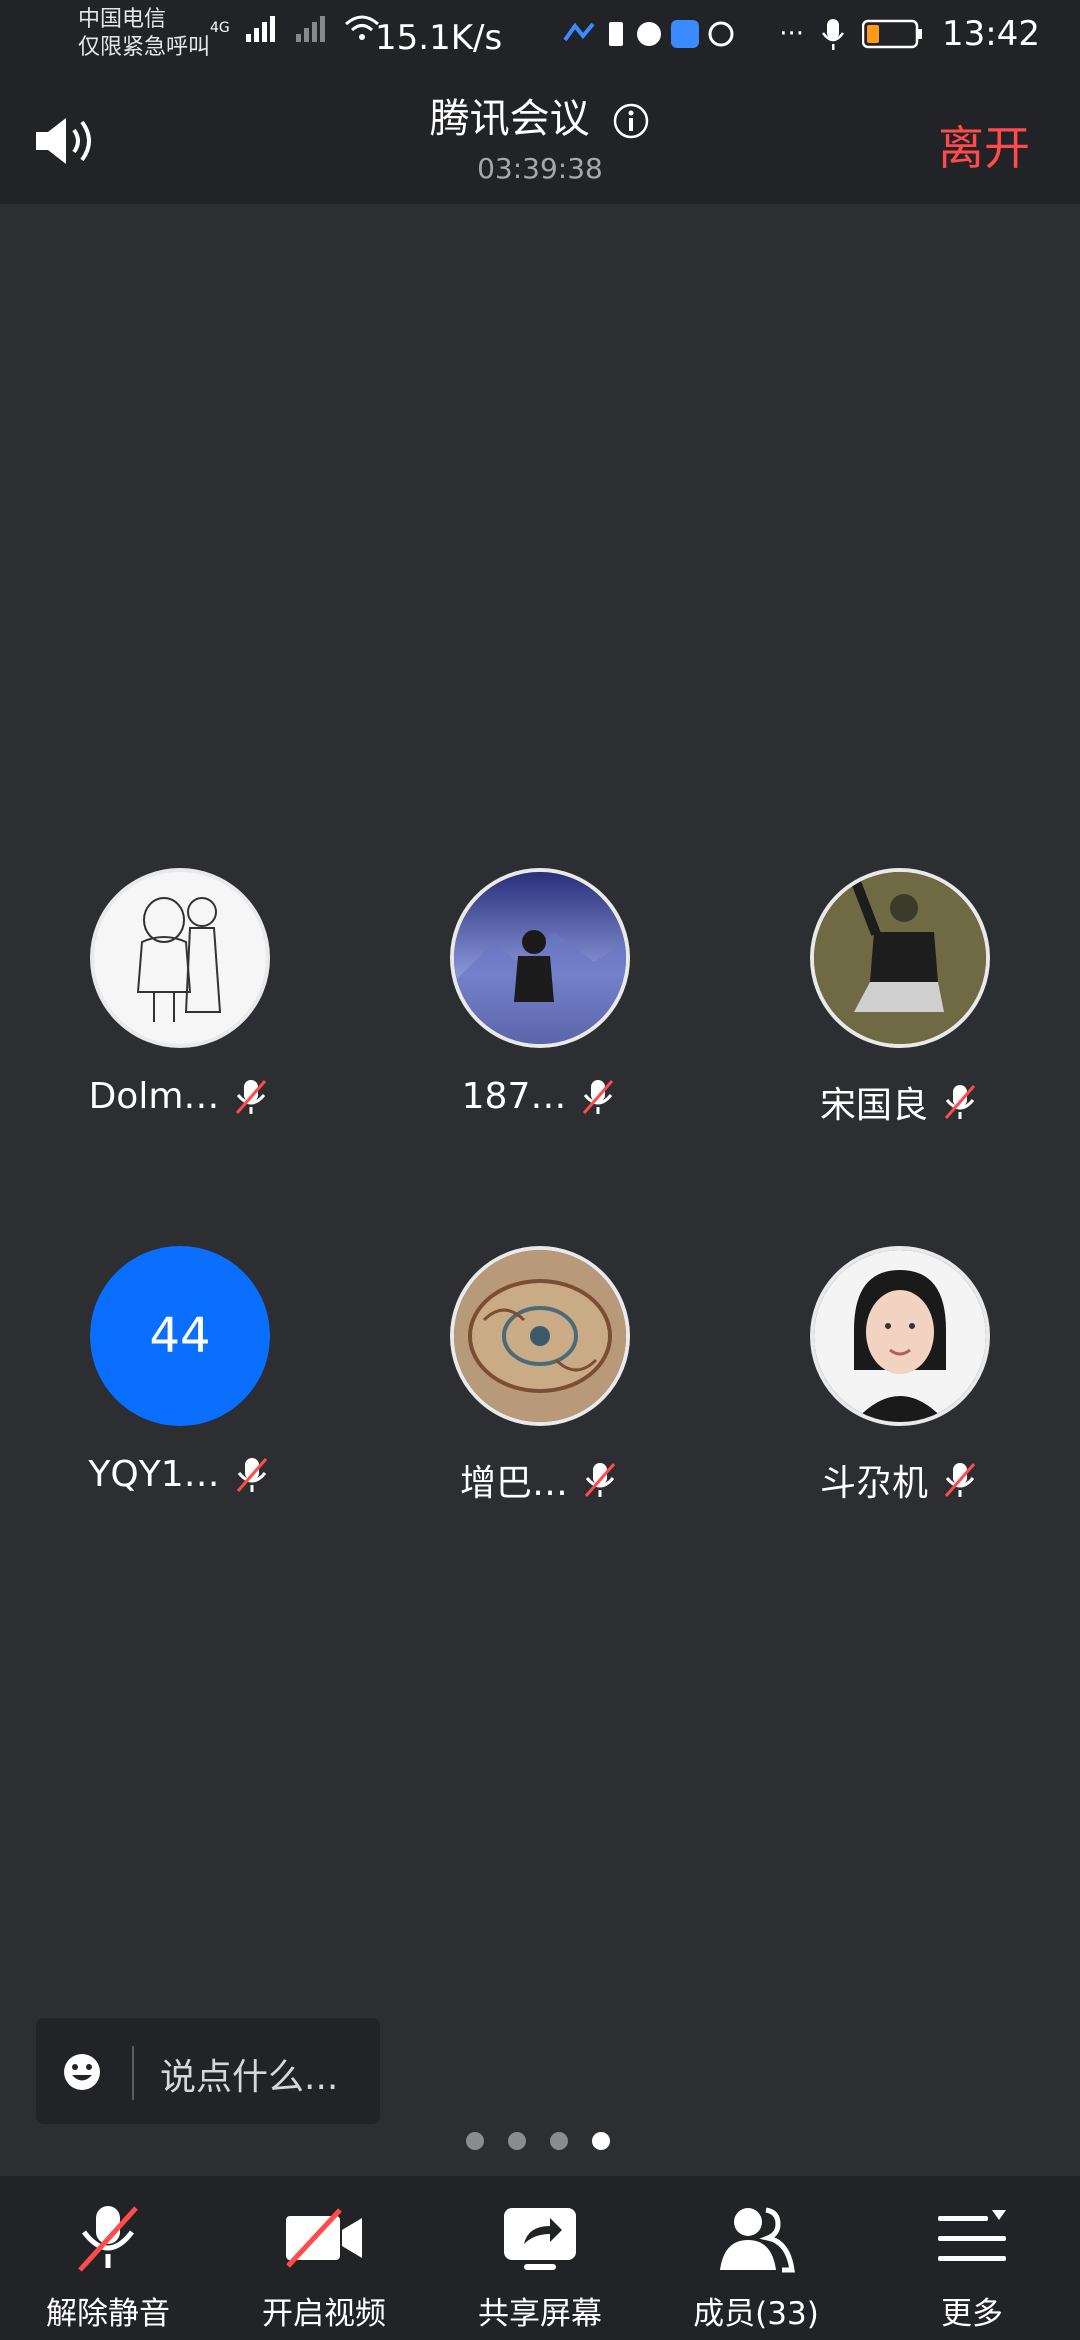  What do you see at coordinates (108, 2314) in the screenshot?
I see `unmute-label: 解除静音` at bounding box center [108, 2314].